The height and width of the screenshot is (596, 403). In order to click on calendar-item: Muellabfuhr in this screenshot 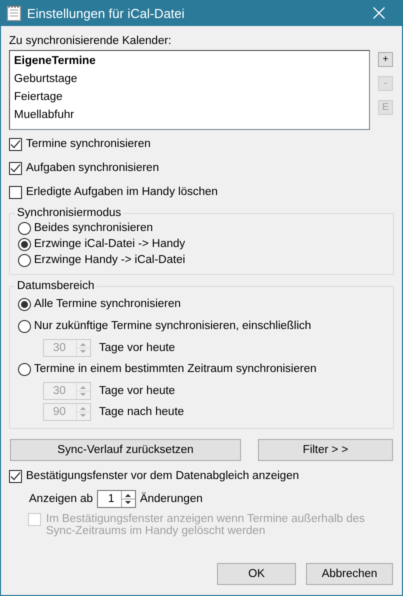, I will do `click(189, 115)`.